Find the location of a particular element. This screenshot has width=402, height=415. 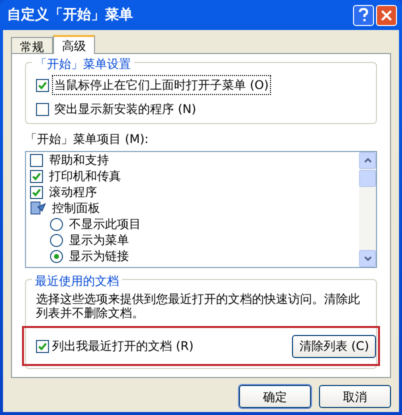

window-title: 自定义「开始」菜单 is located at coordinates (70, 15).